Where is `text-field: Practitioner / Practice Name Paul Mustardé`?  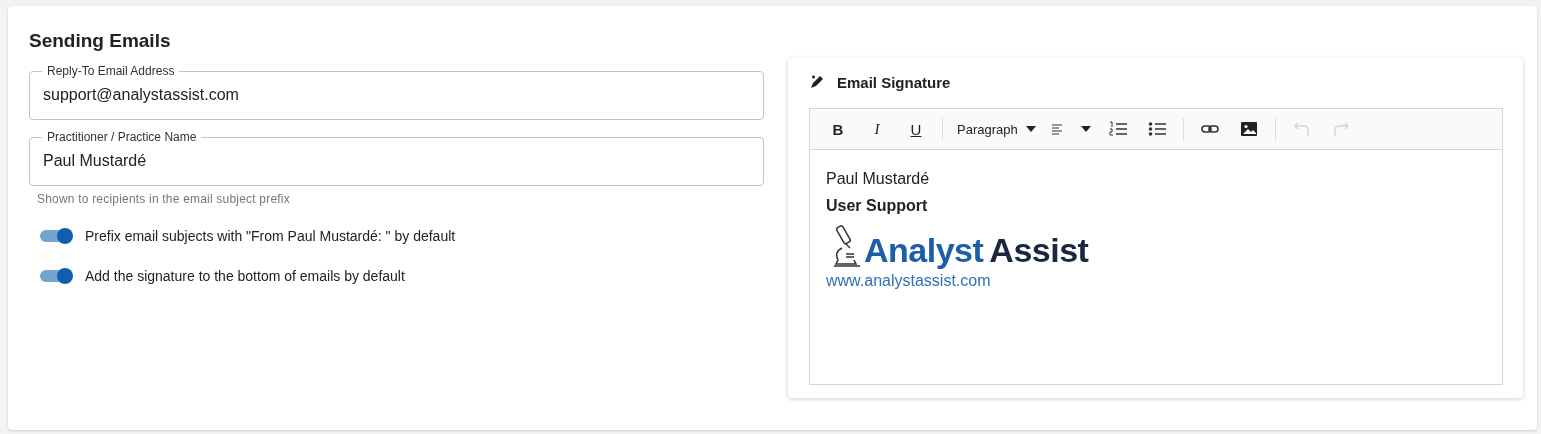
text-field: Practitioner / Practice Name Paul Mustardé is located at coordinates (396, 158).